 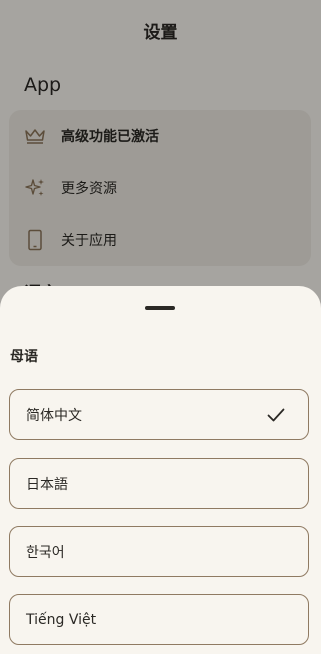 What do you see at coordinates (276, 415) in the screenshot?
I see `checkmark-icon` at bounding box center [276, 415].